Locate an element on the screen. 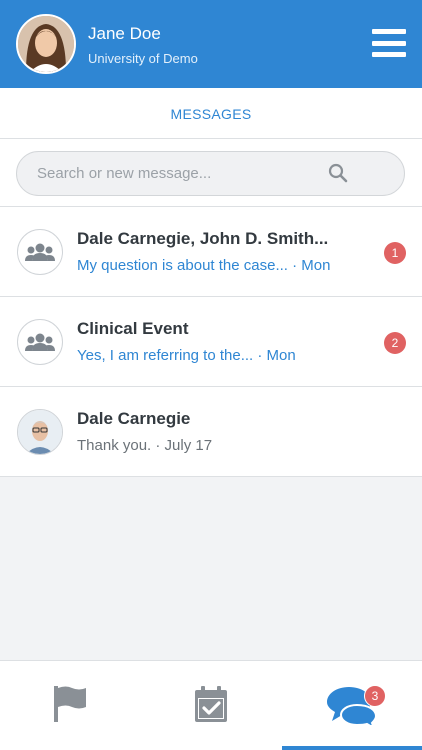  calendar-check-icon is located at coordinates (211, 704).